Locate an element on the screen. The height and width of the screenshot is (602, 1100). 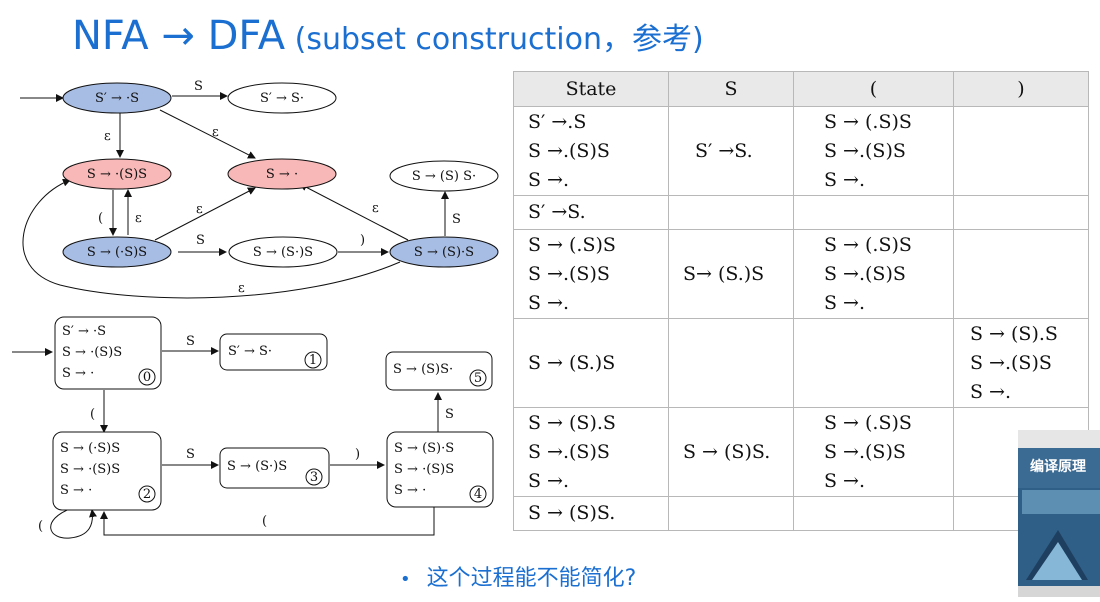
cell-state: S → (S)S. is located at coordinates (591, 513).